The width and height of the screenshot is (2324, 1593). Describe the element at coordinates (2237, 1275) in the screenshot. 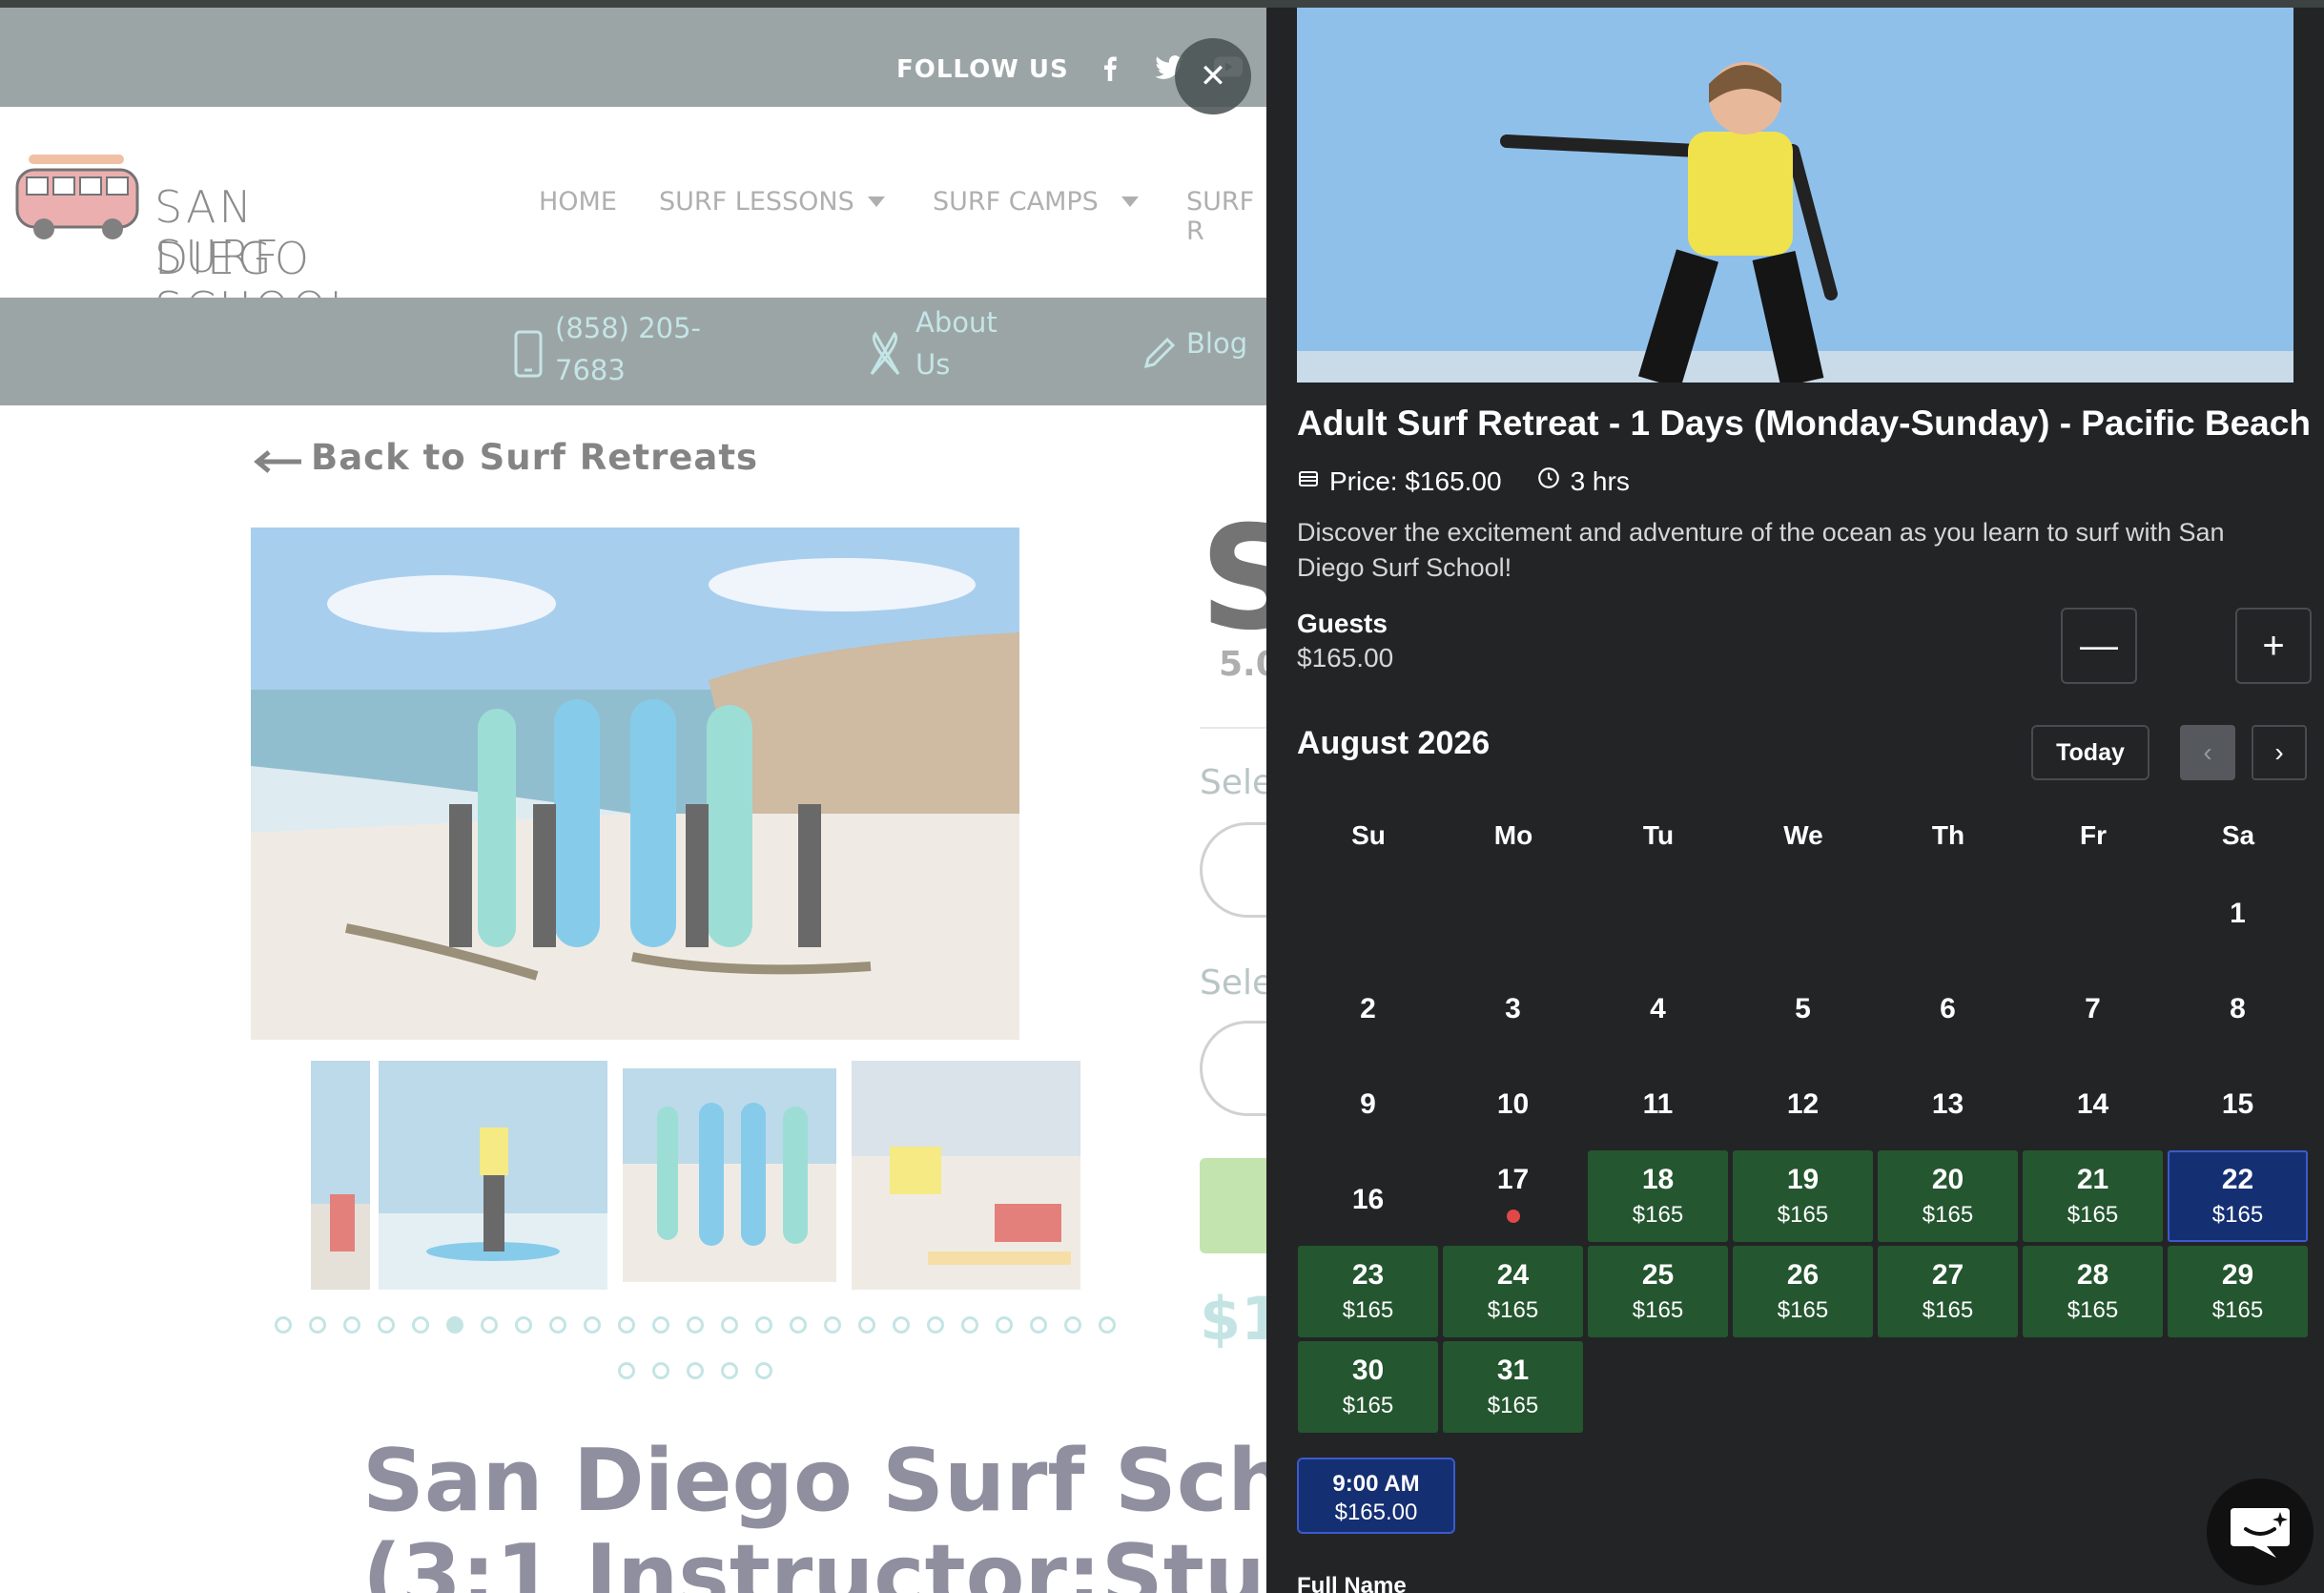

I see `day-number: 29` at that location.